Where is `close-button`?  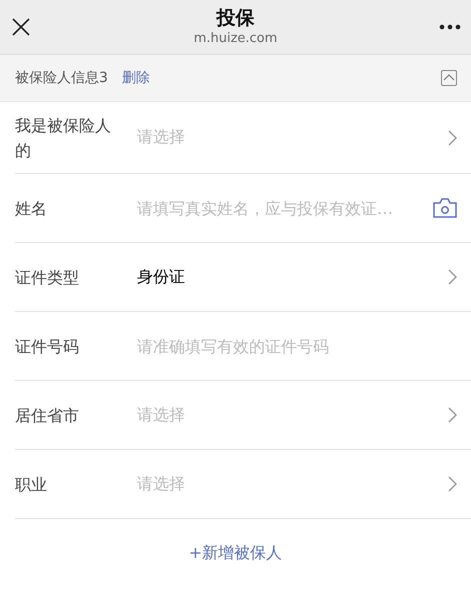
close-button is located at coordinates (21, 27).